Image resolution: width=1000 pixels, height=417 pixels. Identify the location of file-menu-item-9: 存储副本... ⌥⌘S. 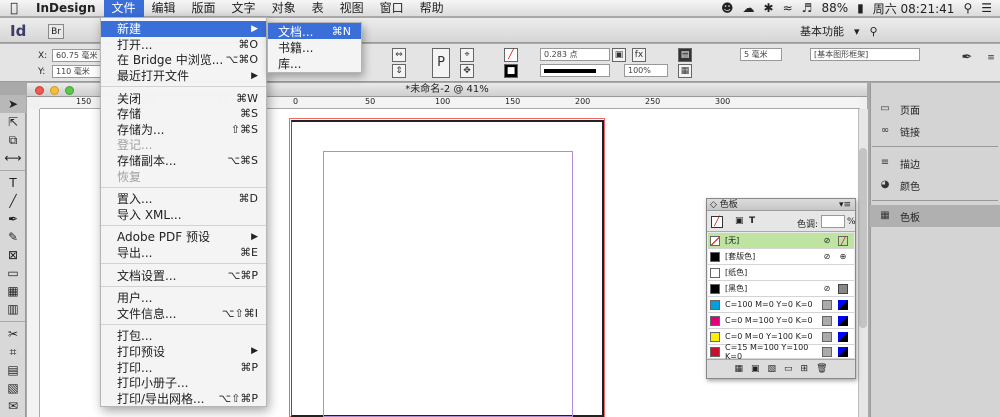
(183, 161).